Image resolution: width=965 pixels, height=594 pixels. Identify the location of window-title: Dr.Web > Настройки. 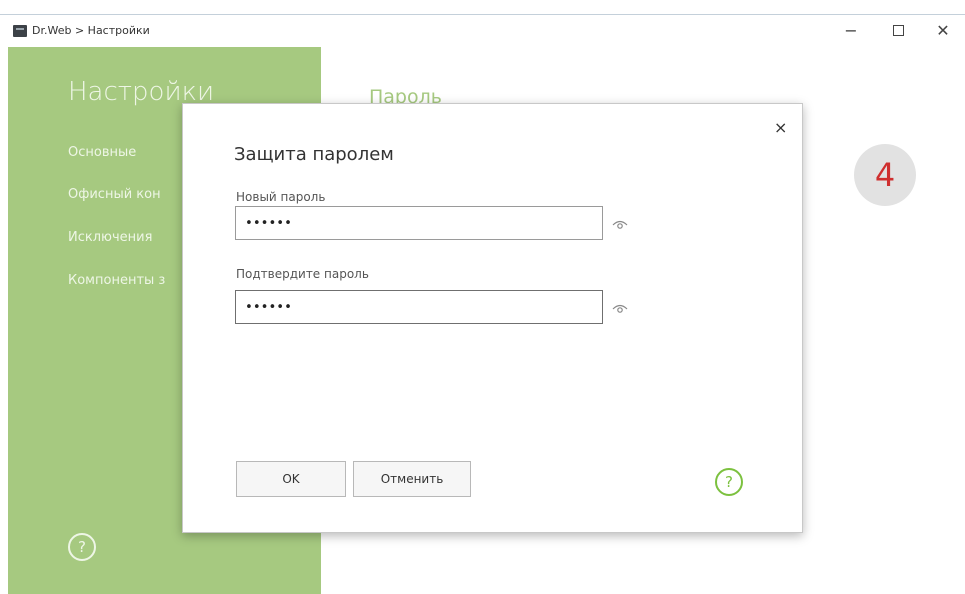
(91, 30).